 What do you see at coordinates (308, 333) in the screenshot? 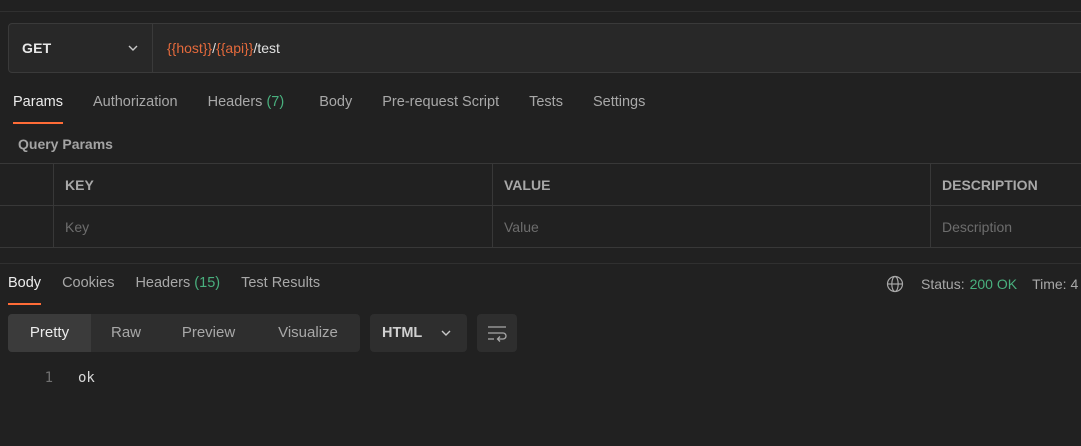
I see `view-visualize-button: Visualize` at bounding box center [308, 333].